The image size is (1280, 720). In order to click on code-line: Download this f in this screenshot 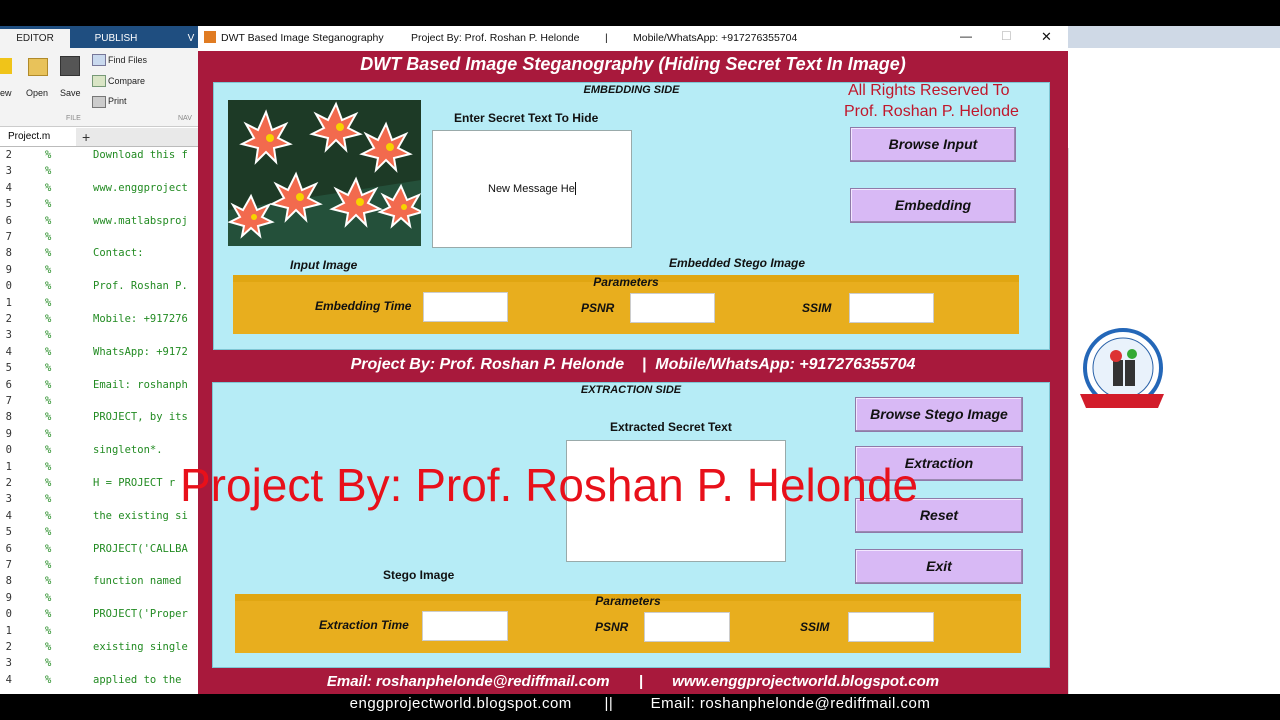, I will do `click(140, 155)`.